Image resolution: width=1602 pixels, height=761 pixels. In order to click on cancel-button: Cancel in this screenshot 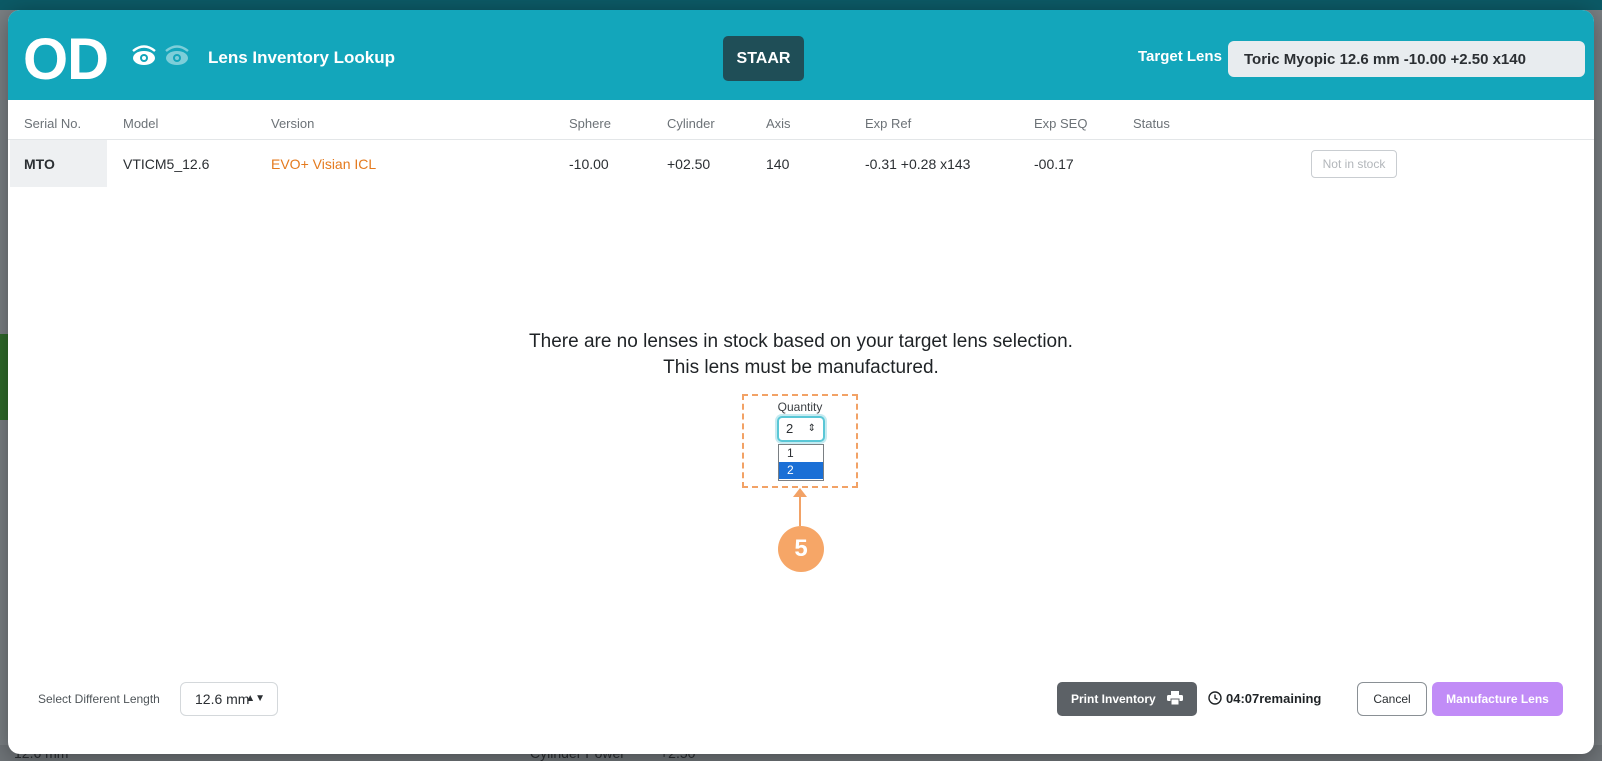, I will do `click(1392, 699)`.